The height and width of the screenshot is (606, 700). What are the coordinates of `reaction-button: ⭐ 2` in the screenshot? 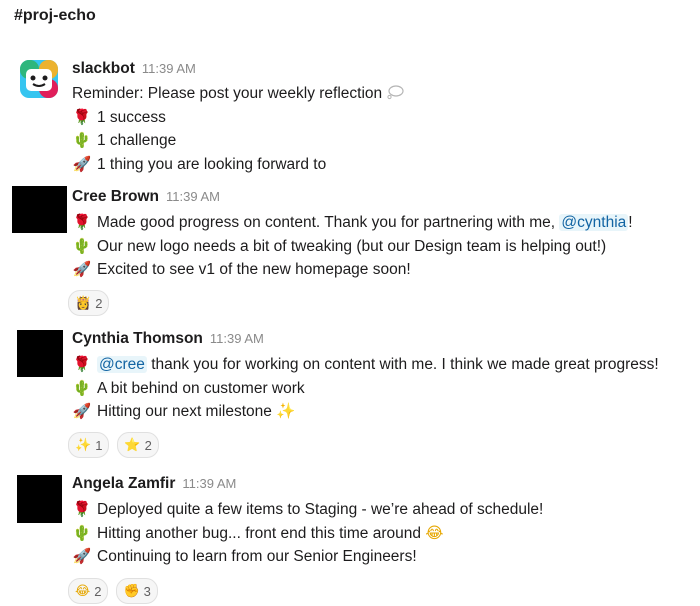 It's located at (138, 445).